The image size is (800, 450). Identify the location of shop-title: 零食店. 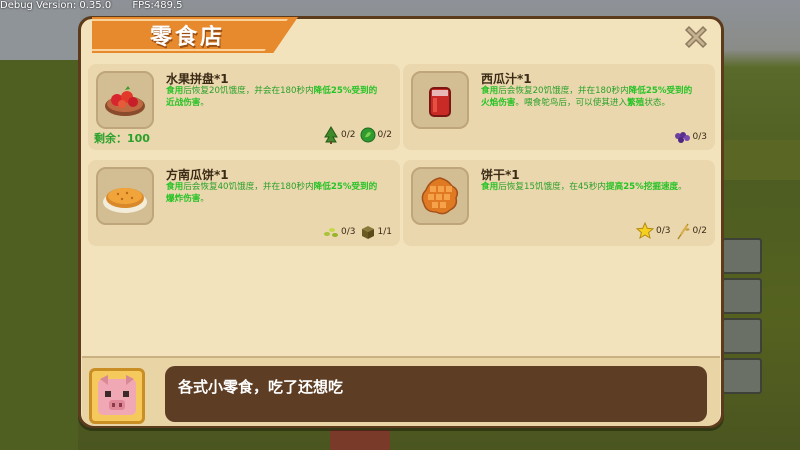
(188, 37).